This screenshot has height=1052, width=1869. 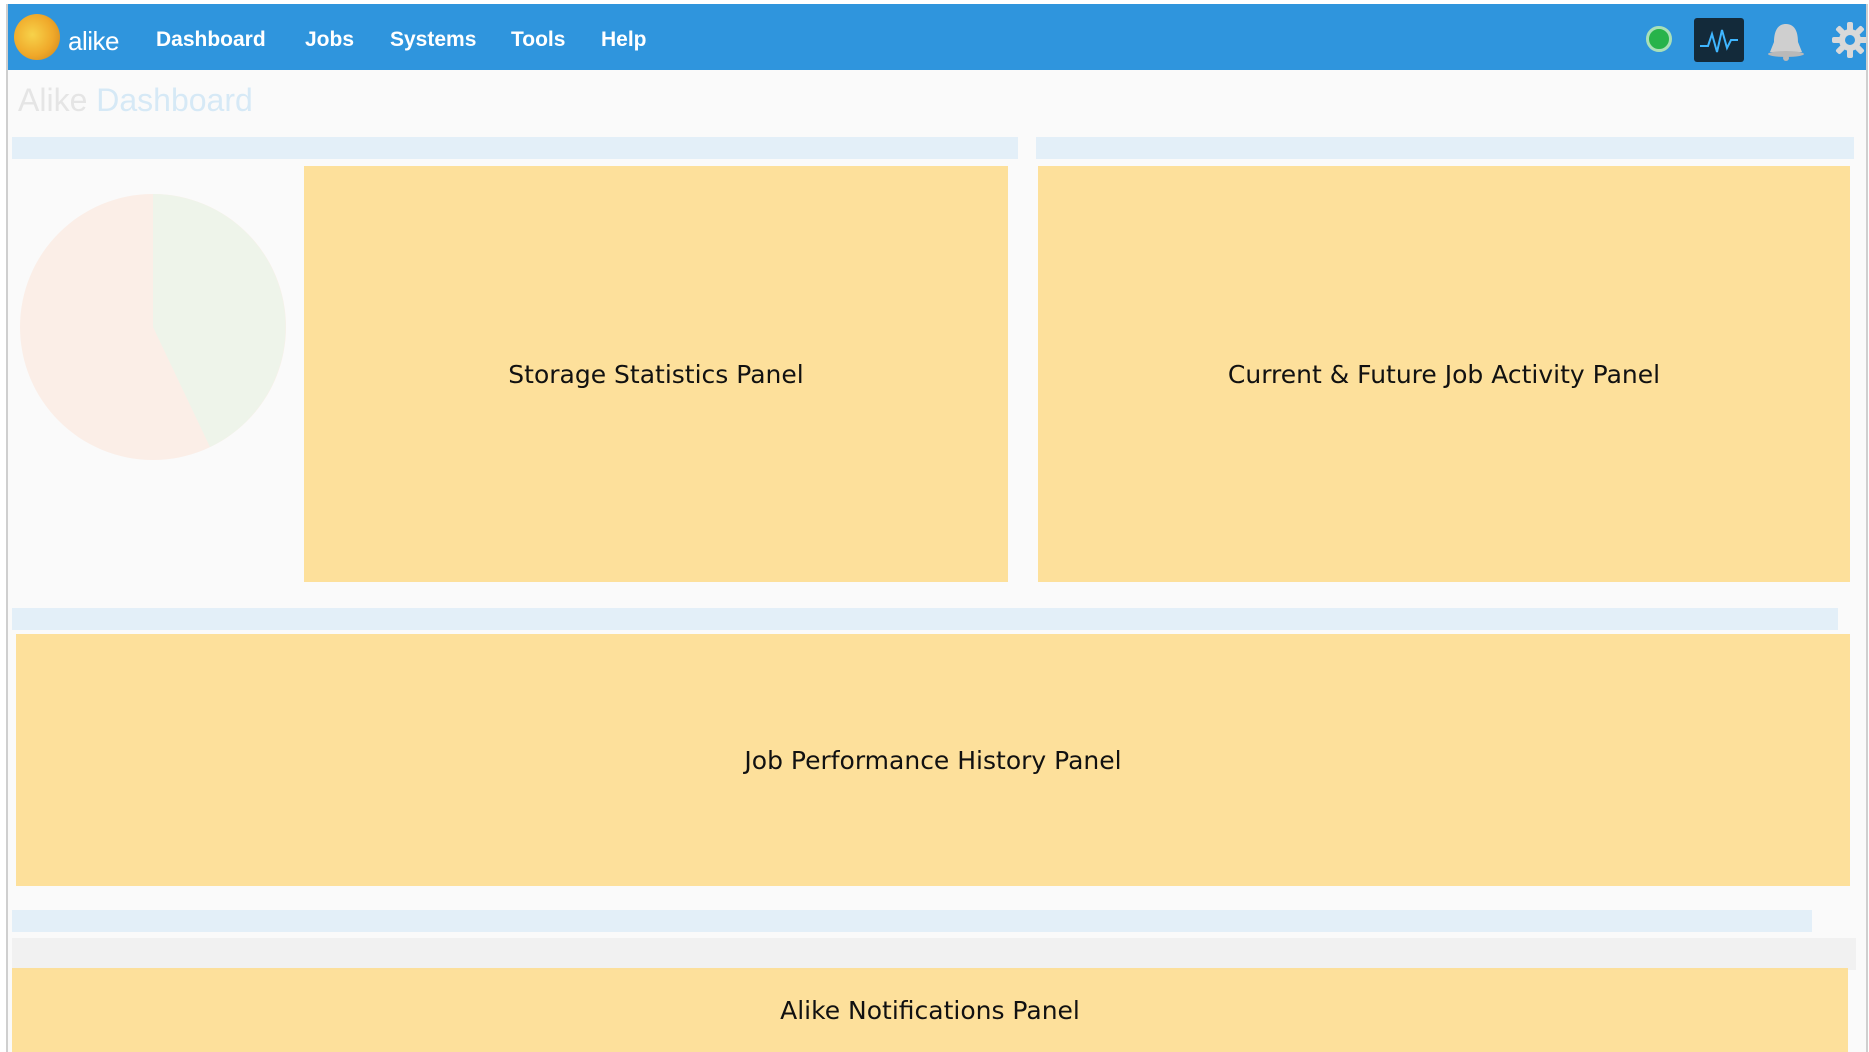 What do you see at coordinates (1719, 40) in the screenshot?
I see `activity-monitor-icon` at bounding box center [1719, 40].